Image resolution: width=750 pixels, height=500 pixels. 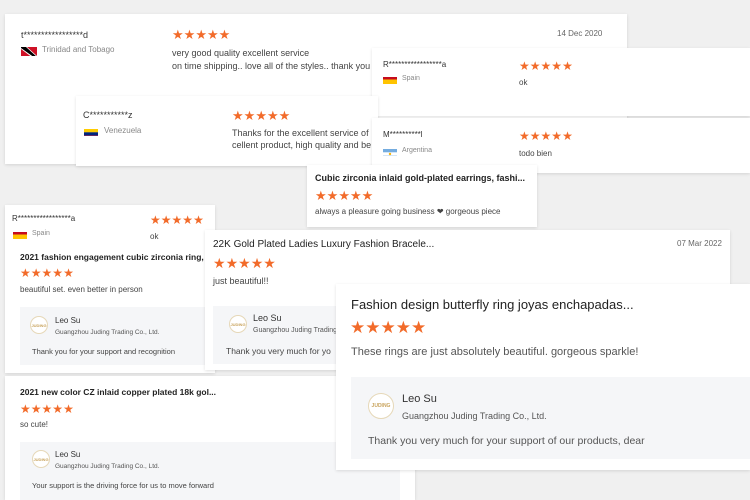 I want to click on review-card-spain-top: R*****************a Spain ★ ★ ★ ★ ★ ok, so click(x=561, y=82).